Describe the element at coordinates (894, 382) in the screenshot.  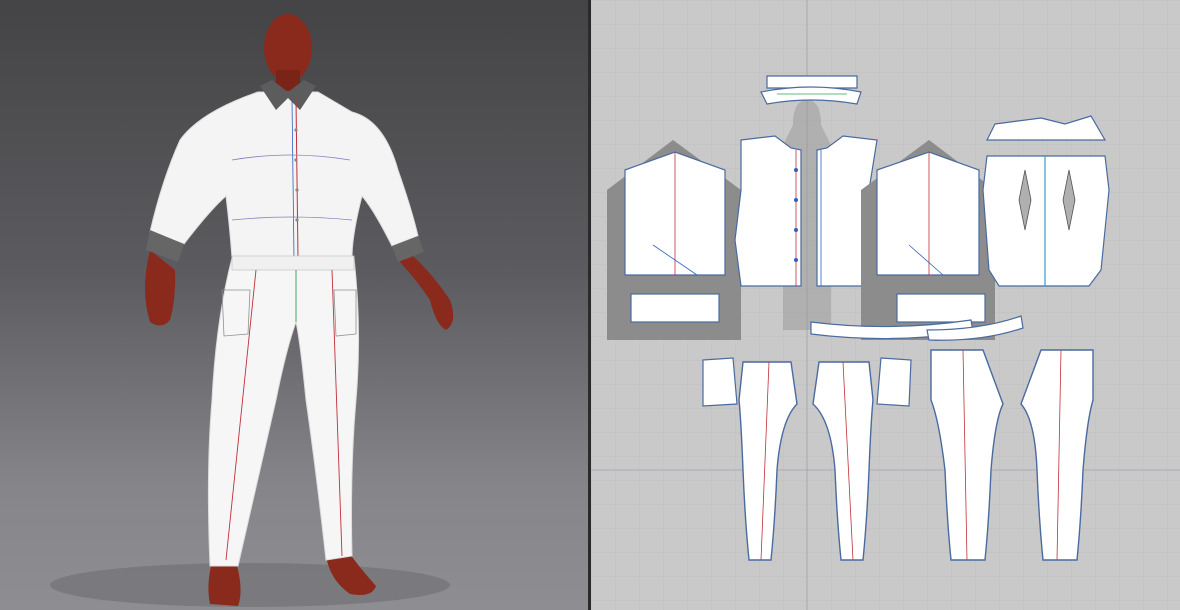
I see `pattern-piece-pocket-right` at that location.